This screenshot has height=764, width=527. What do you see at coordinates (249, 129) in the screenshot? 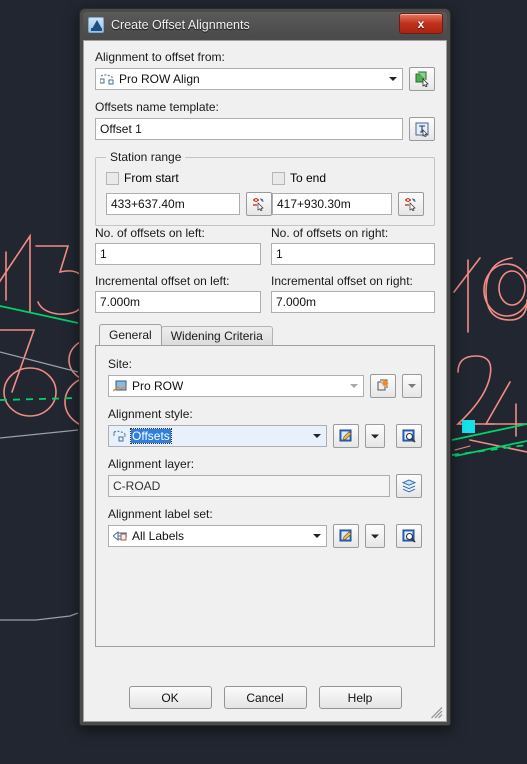
I see `name-template-input: Offset 1` at bounding box center [249, 129].